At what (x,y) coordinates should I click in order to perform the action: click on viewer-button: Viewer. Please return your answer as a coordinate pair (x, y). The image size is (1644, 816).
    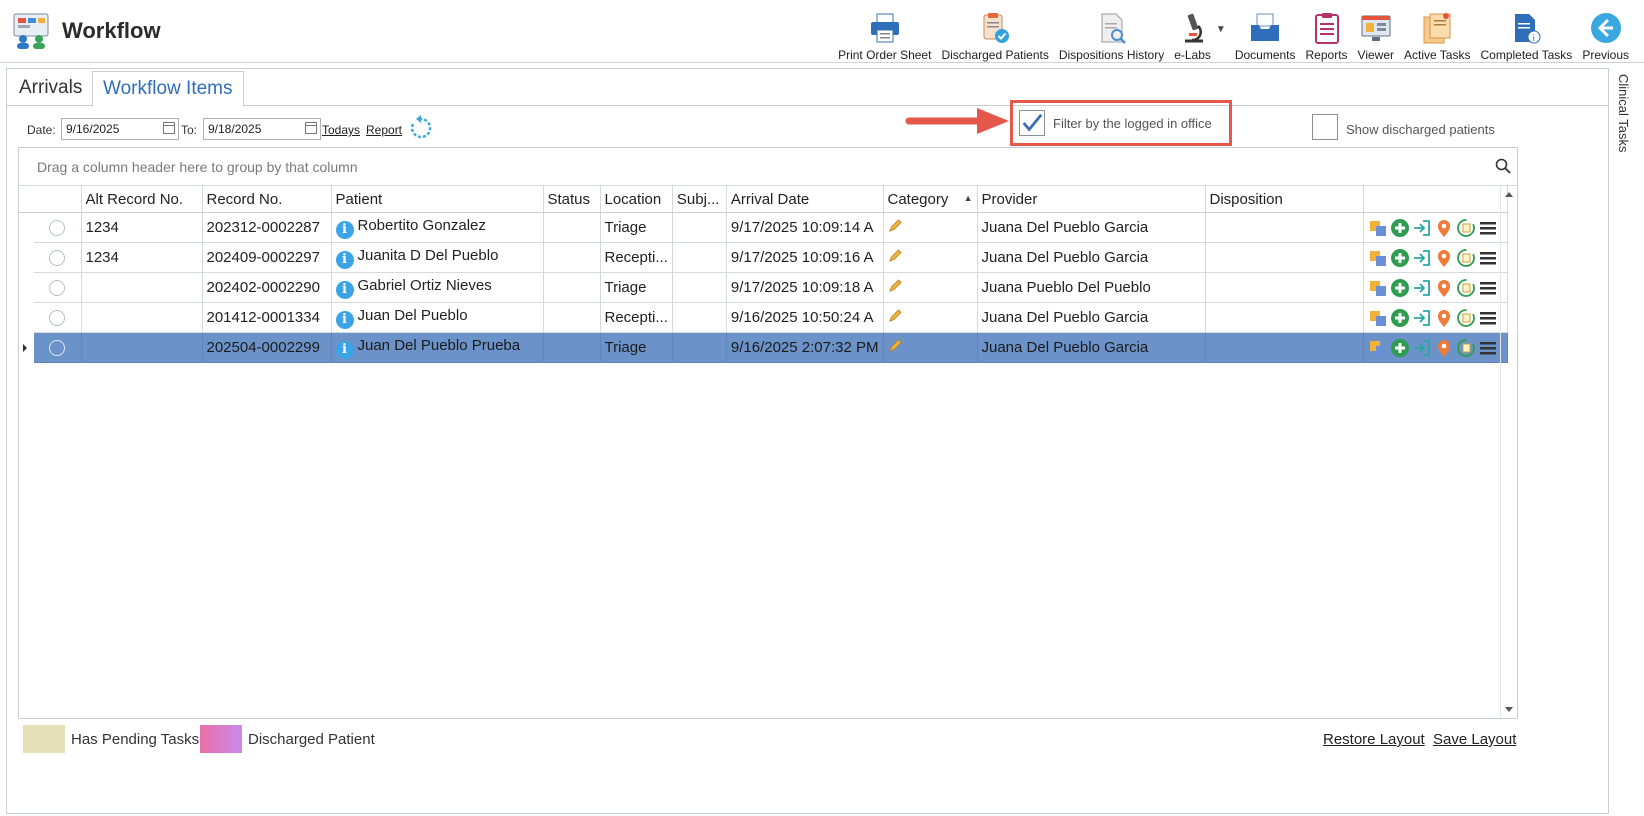
    Looking at the image, I should click on (1376, 33).